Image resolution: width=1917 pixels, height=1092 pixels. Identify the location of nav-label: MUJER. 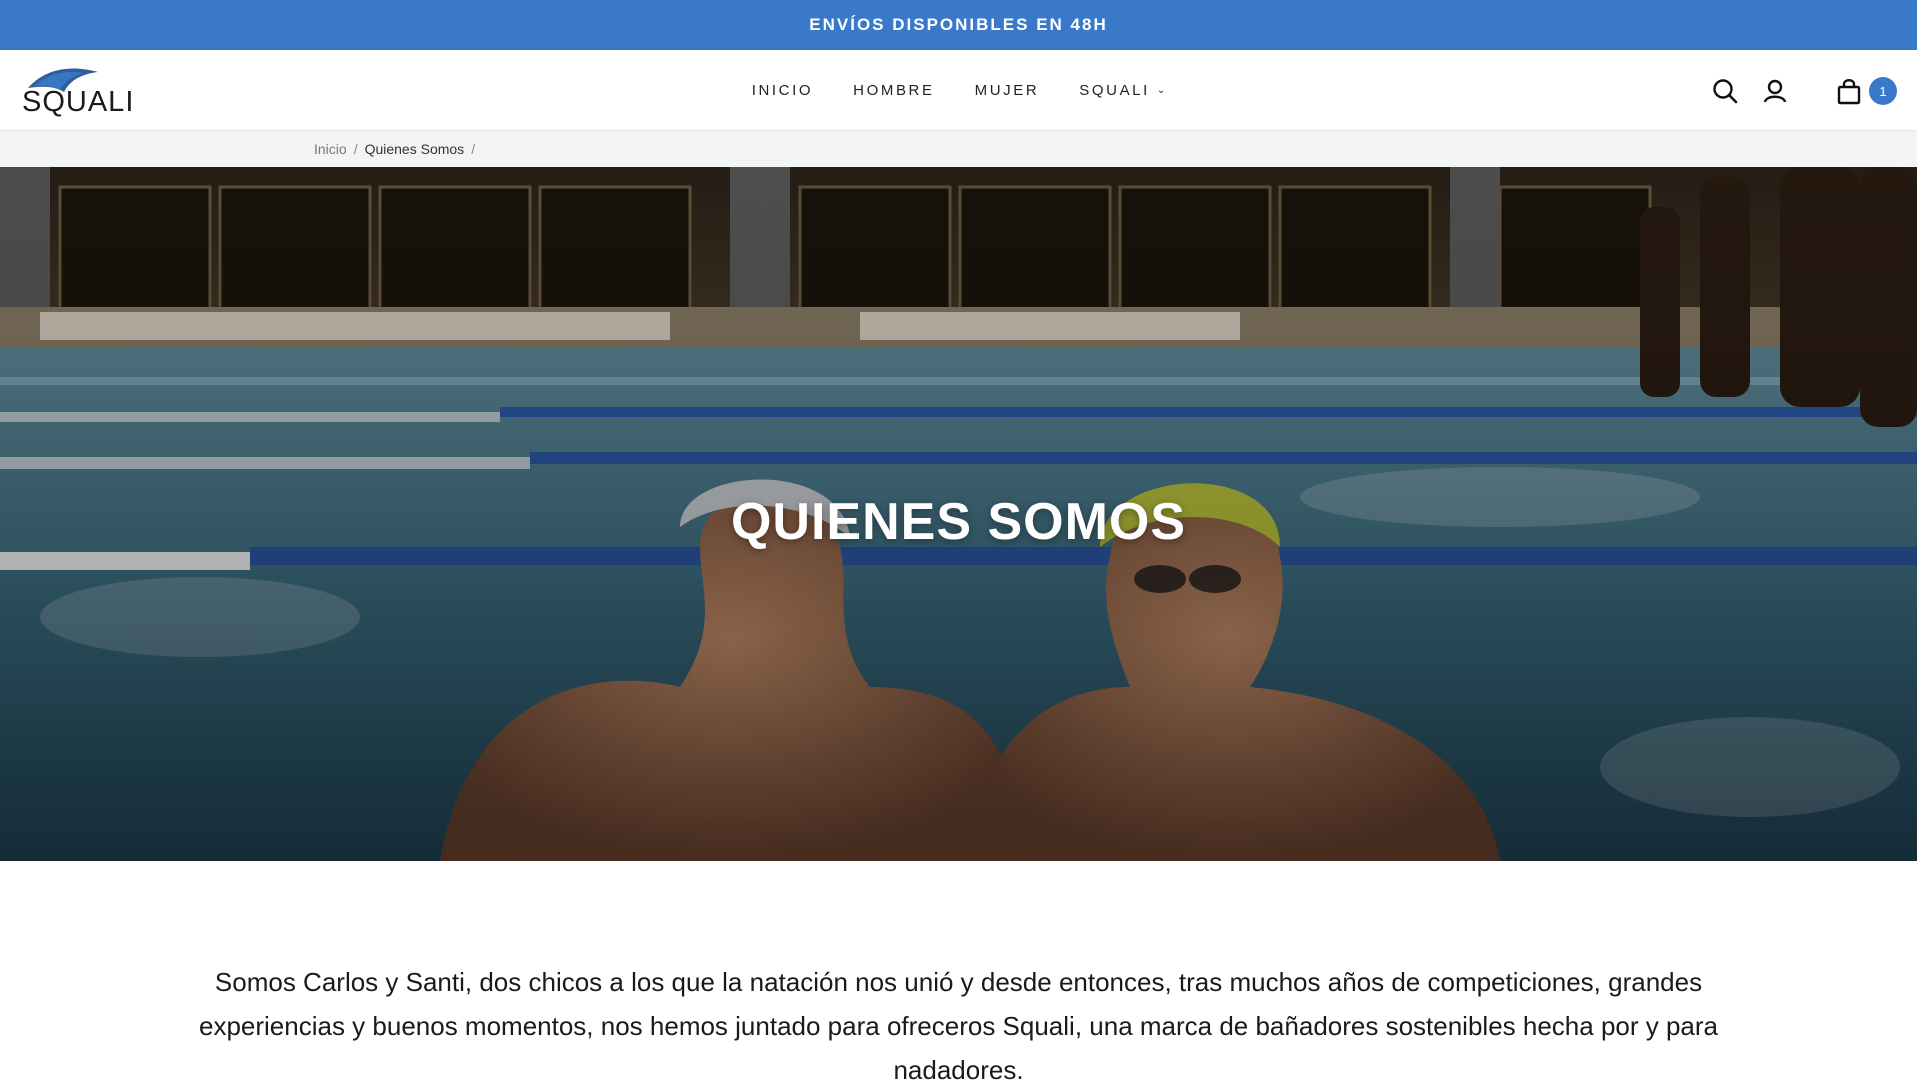
(1007, 90).